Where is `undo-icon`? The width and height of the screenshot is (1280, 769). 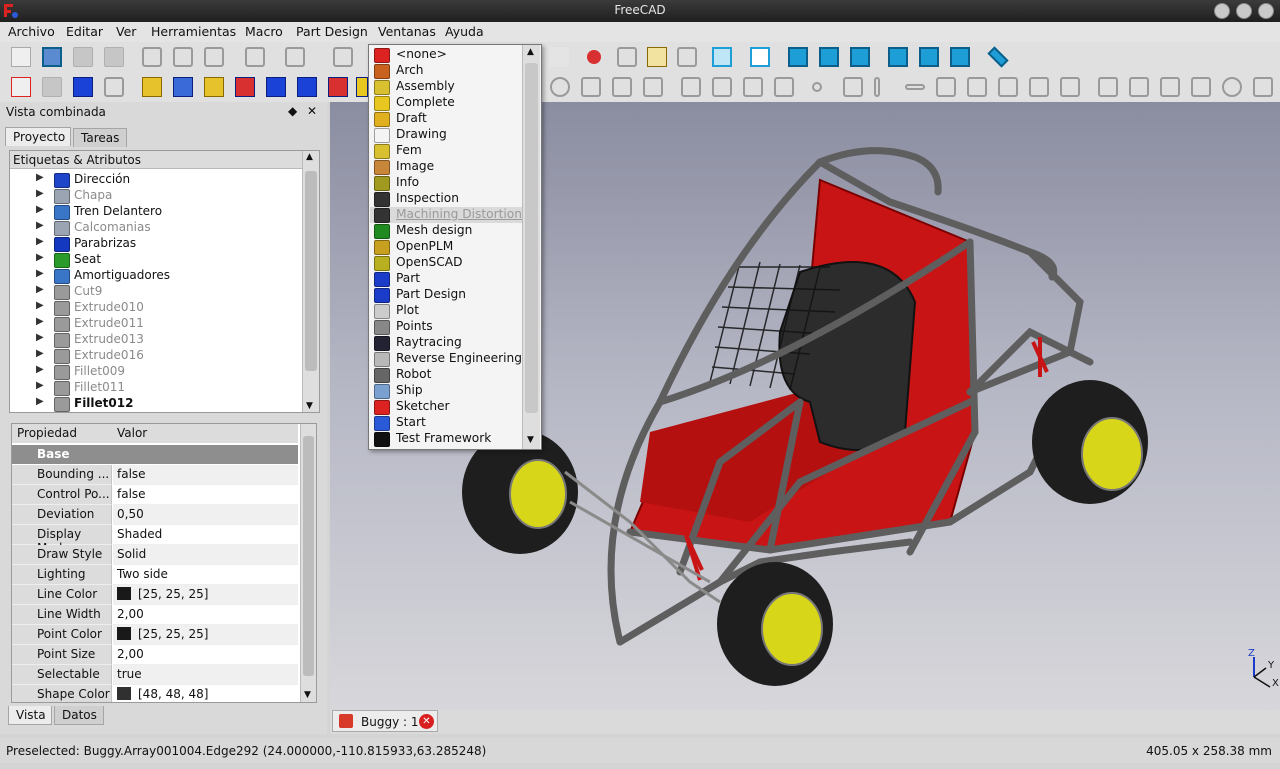 undo-icon is located at coordinates (255, 57).